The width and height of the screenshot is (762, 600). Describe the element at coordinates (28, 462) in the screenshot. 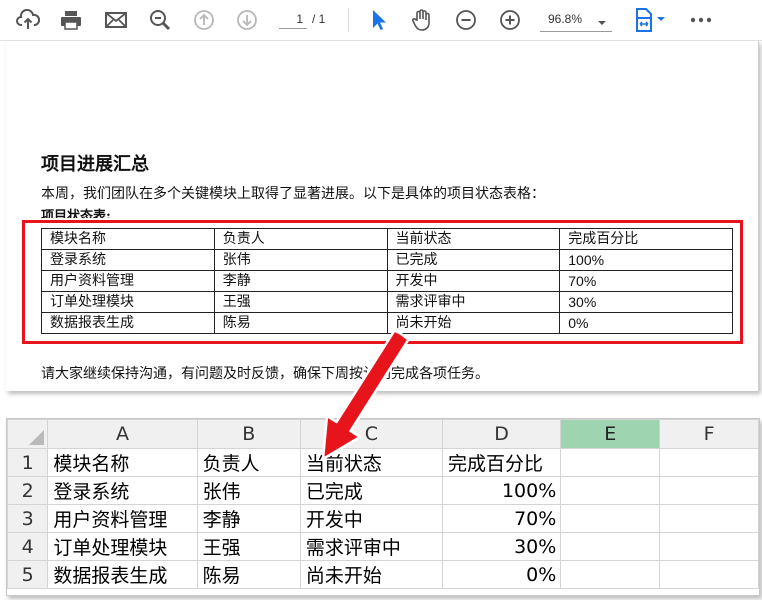

I see `row-header: 1` at that location.